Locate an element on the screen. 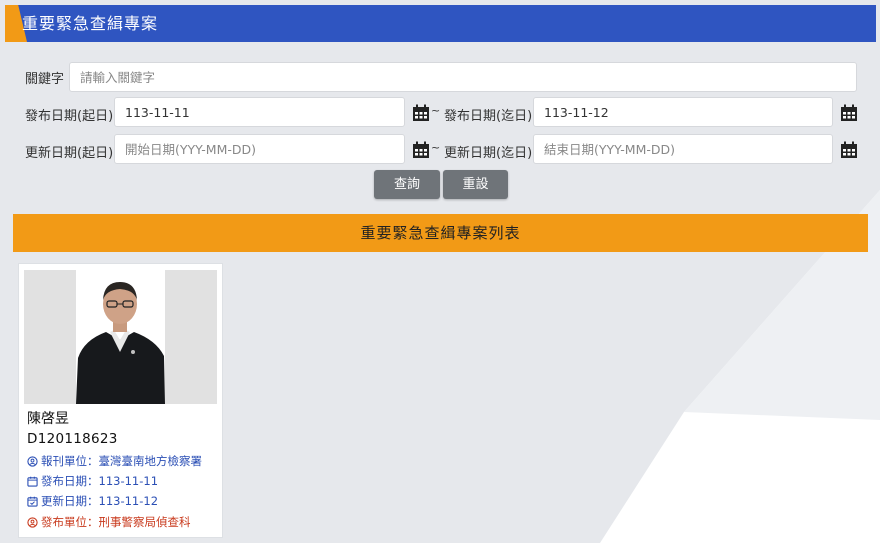  update-end-date-input is located at coordinates (683, 149).